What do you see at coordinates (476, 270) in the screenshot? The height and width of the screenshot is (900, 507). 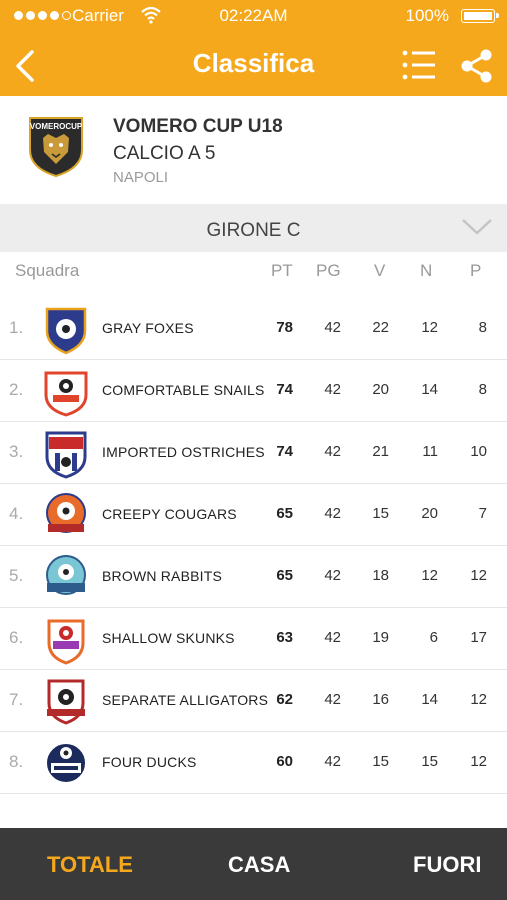 I see `header-p: P` at bounding box center [476, 270].